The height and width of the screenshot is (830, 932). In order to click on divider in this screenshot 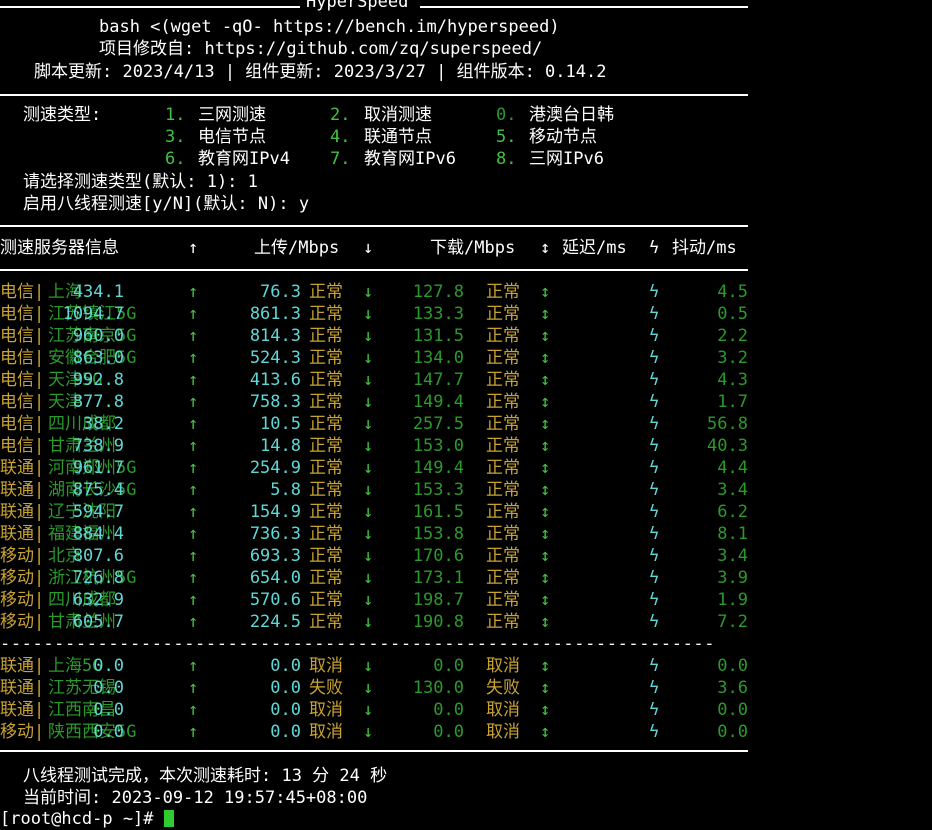, I will do `click(374, 226)`.